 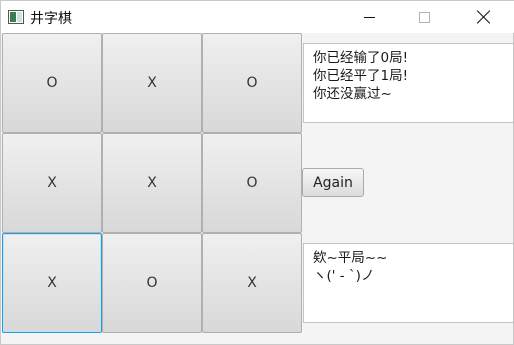 What do you see at coordinates (361, 76) in the screenshot?
I see `stats-line-draws: 你已经平了1局!` at bounding box center [361, 76].